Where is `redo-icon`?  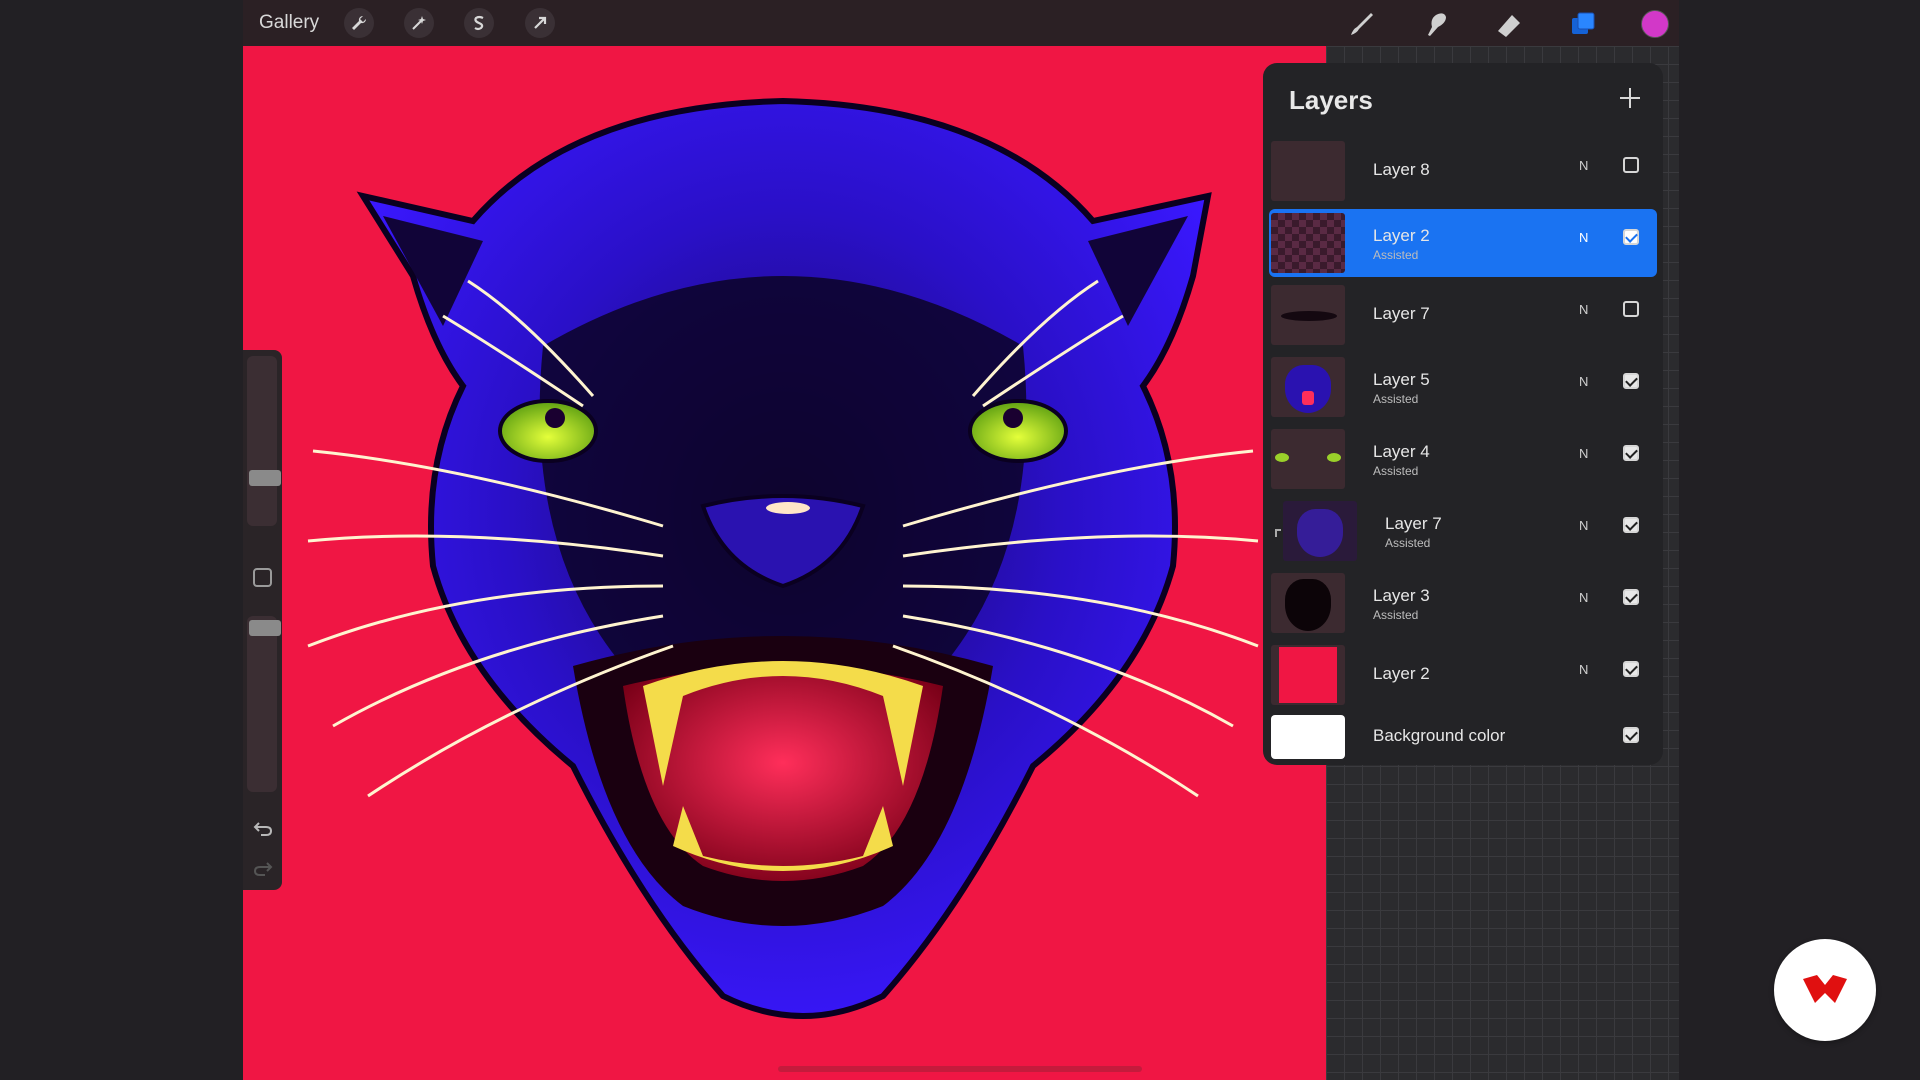 redo-icon is located at coordinates (263, 868).